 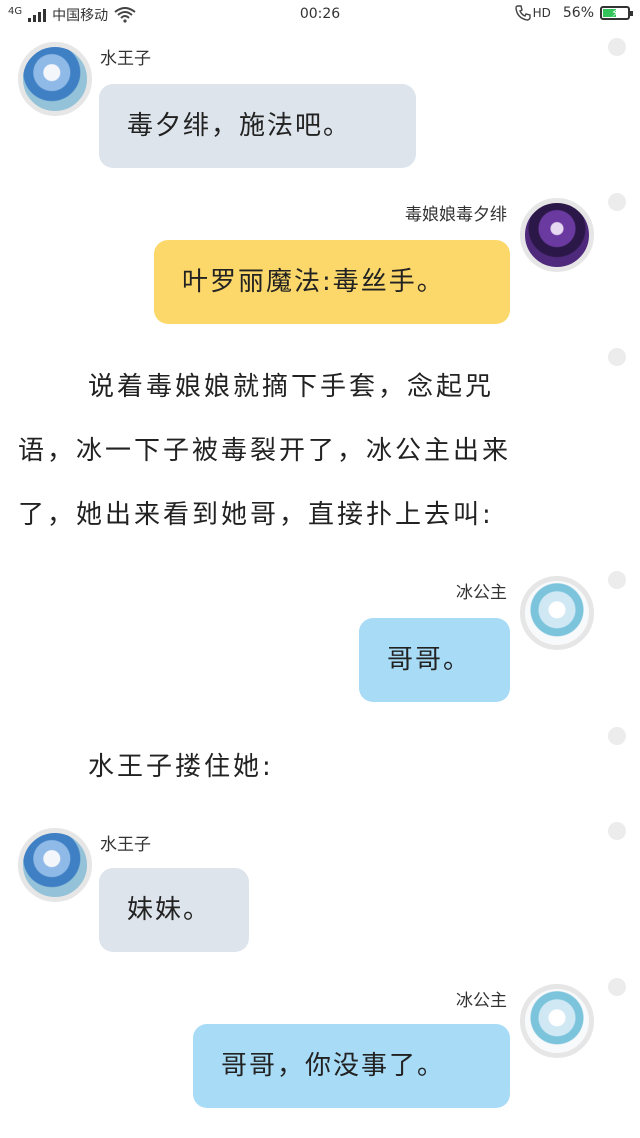 What do you see at coordinates (265, 451) in the screenshot?
I see `narration-line: 语，冰一下子被毒裂开了，冰公主出来` at bounding box center [265, 451].